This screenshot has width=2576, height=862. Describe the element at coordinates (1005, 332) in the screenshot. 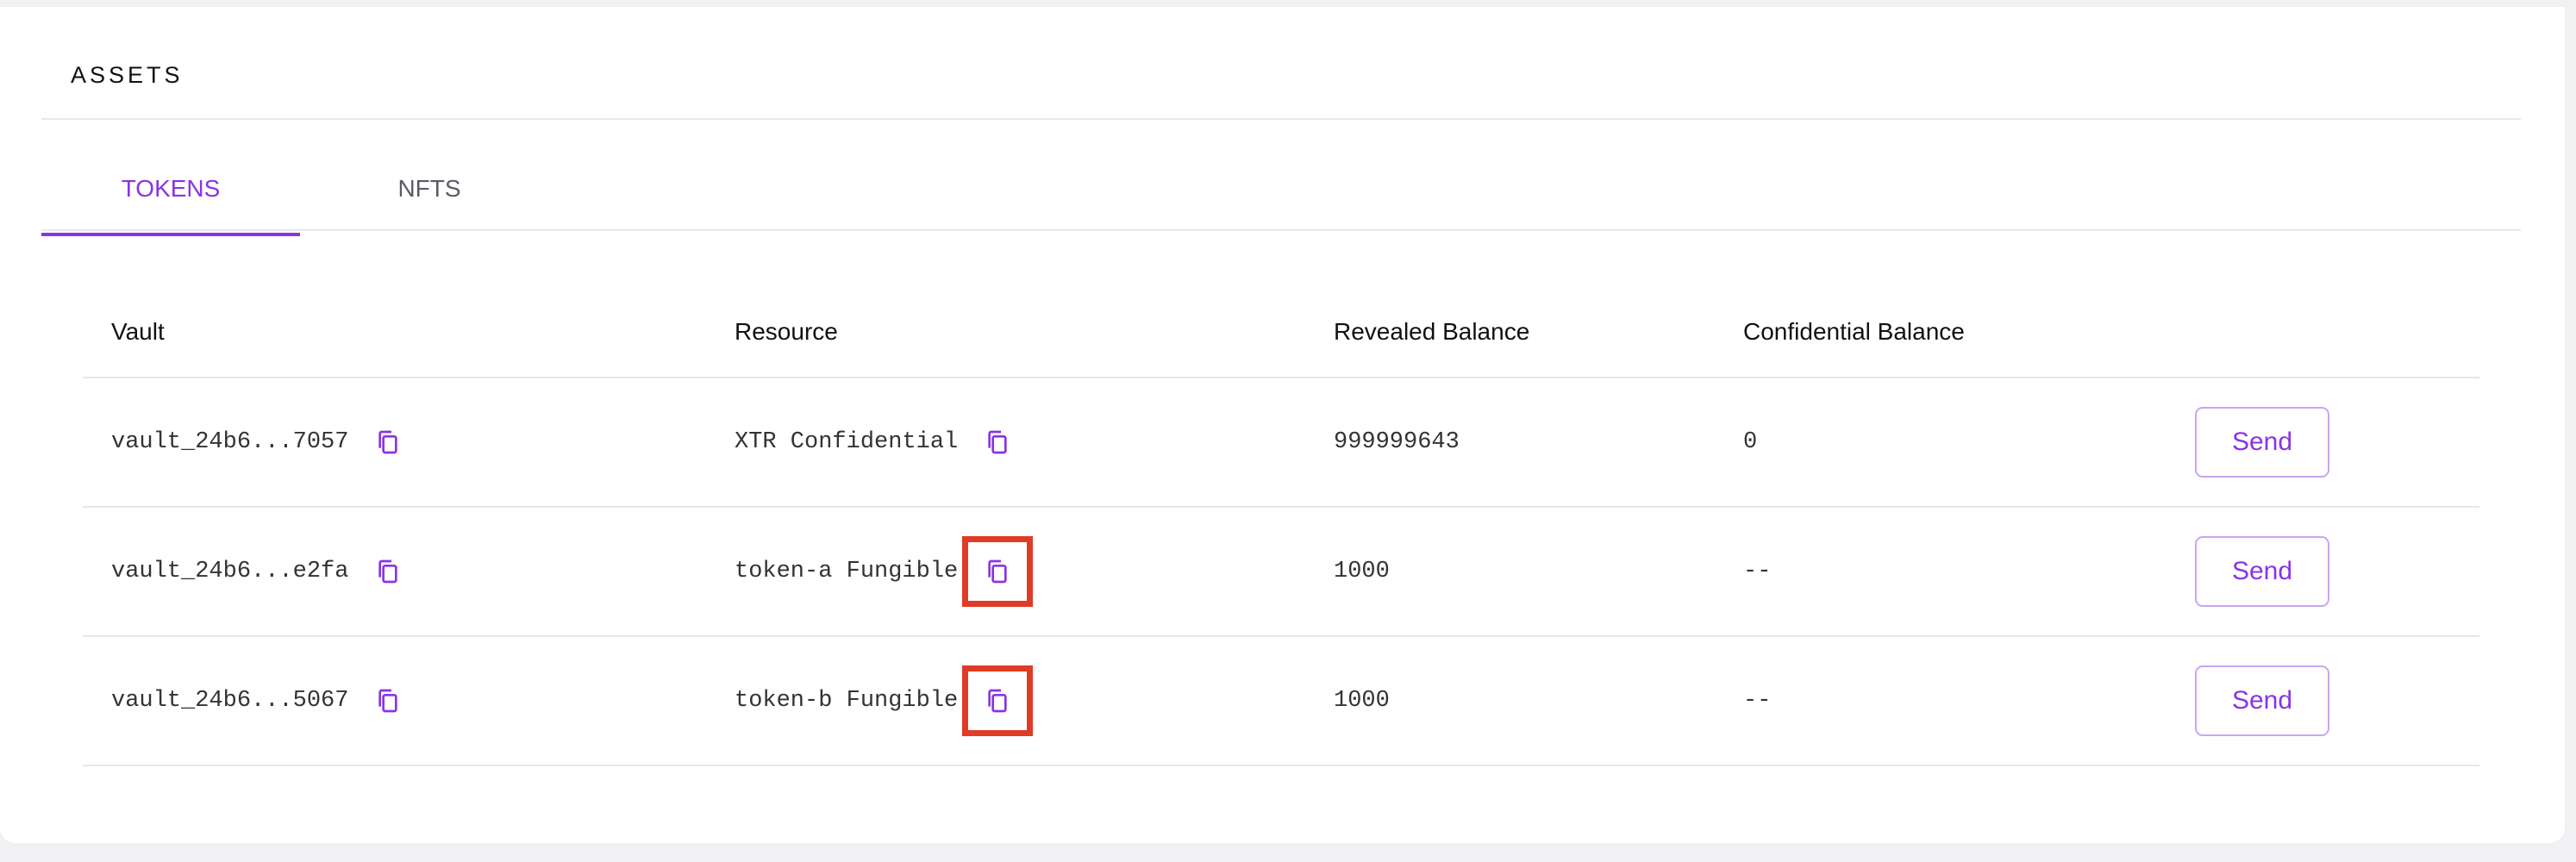

I see `header-resource: Resource` at that location.